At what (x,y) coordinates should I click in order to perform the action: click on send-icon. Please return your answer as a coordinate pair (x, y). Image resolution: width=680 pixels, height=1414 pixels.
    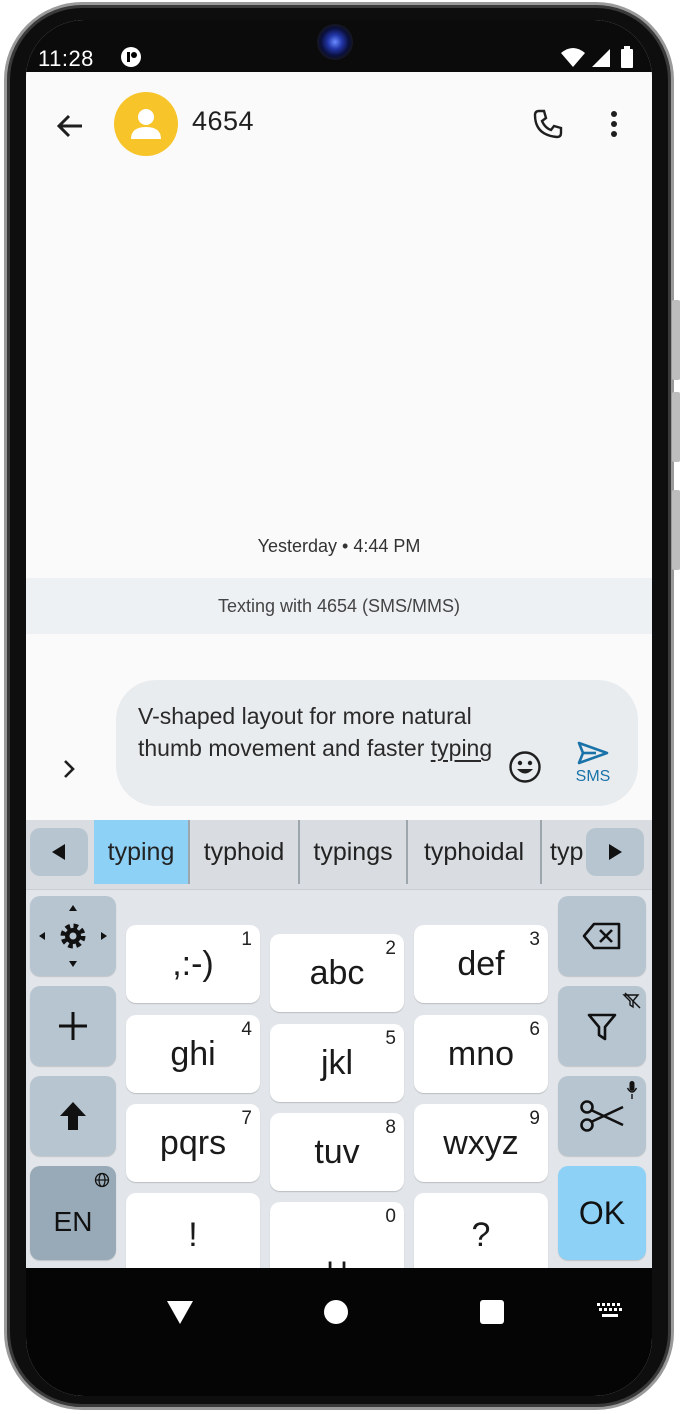
    Looking at the image, I should click on (593, 753).